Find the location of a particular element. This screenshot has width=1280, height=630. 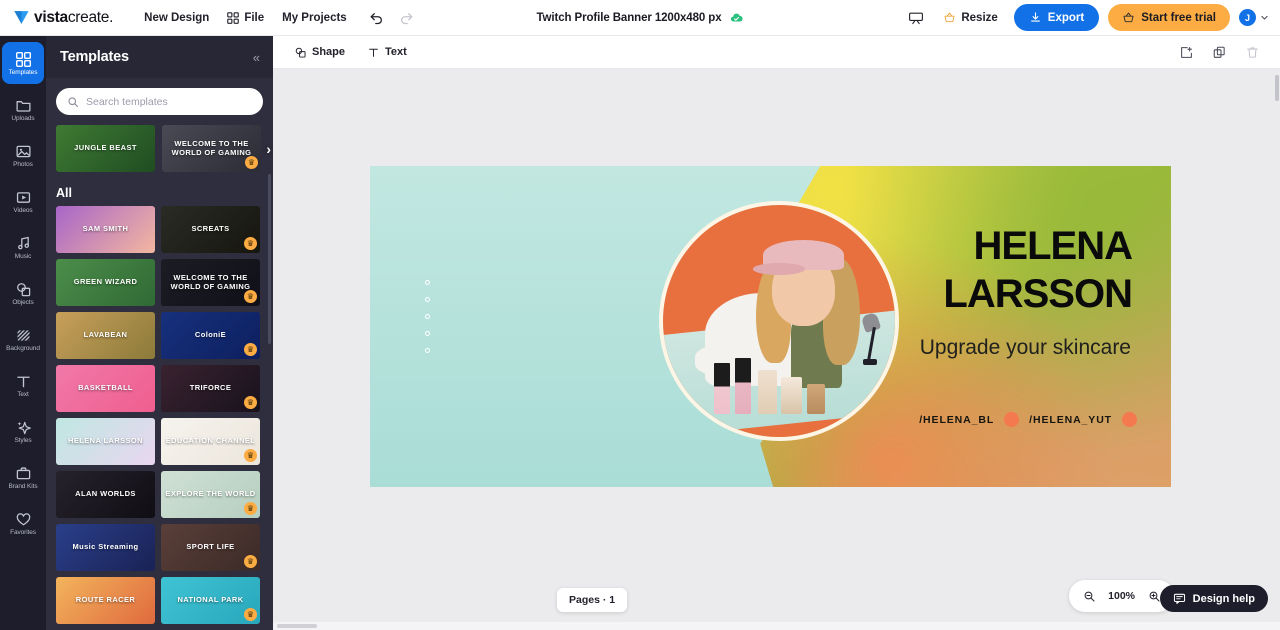

template-title: SAM SMITH is located at coordinates (105, 229).